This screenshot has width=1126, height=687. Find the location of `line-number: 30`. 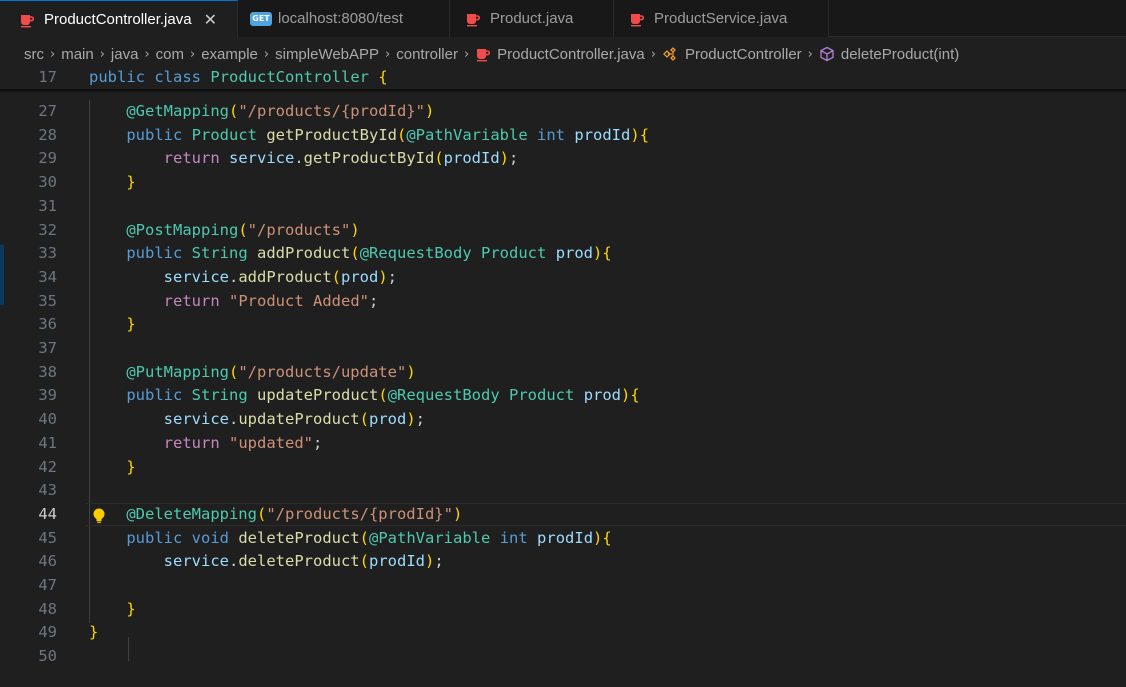

line-number: 30 is located at coordinates (47, 182).